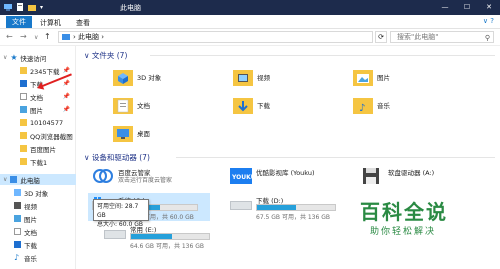 The width and height of the screenshot is (500, 269). Describe the element at coordinates (83, 23) in the screenshot. I see `tab-view: 查看` at that location.